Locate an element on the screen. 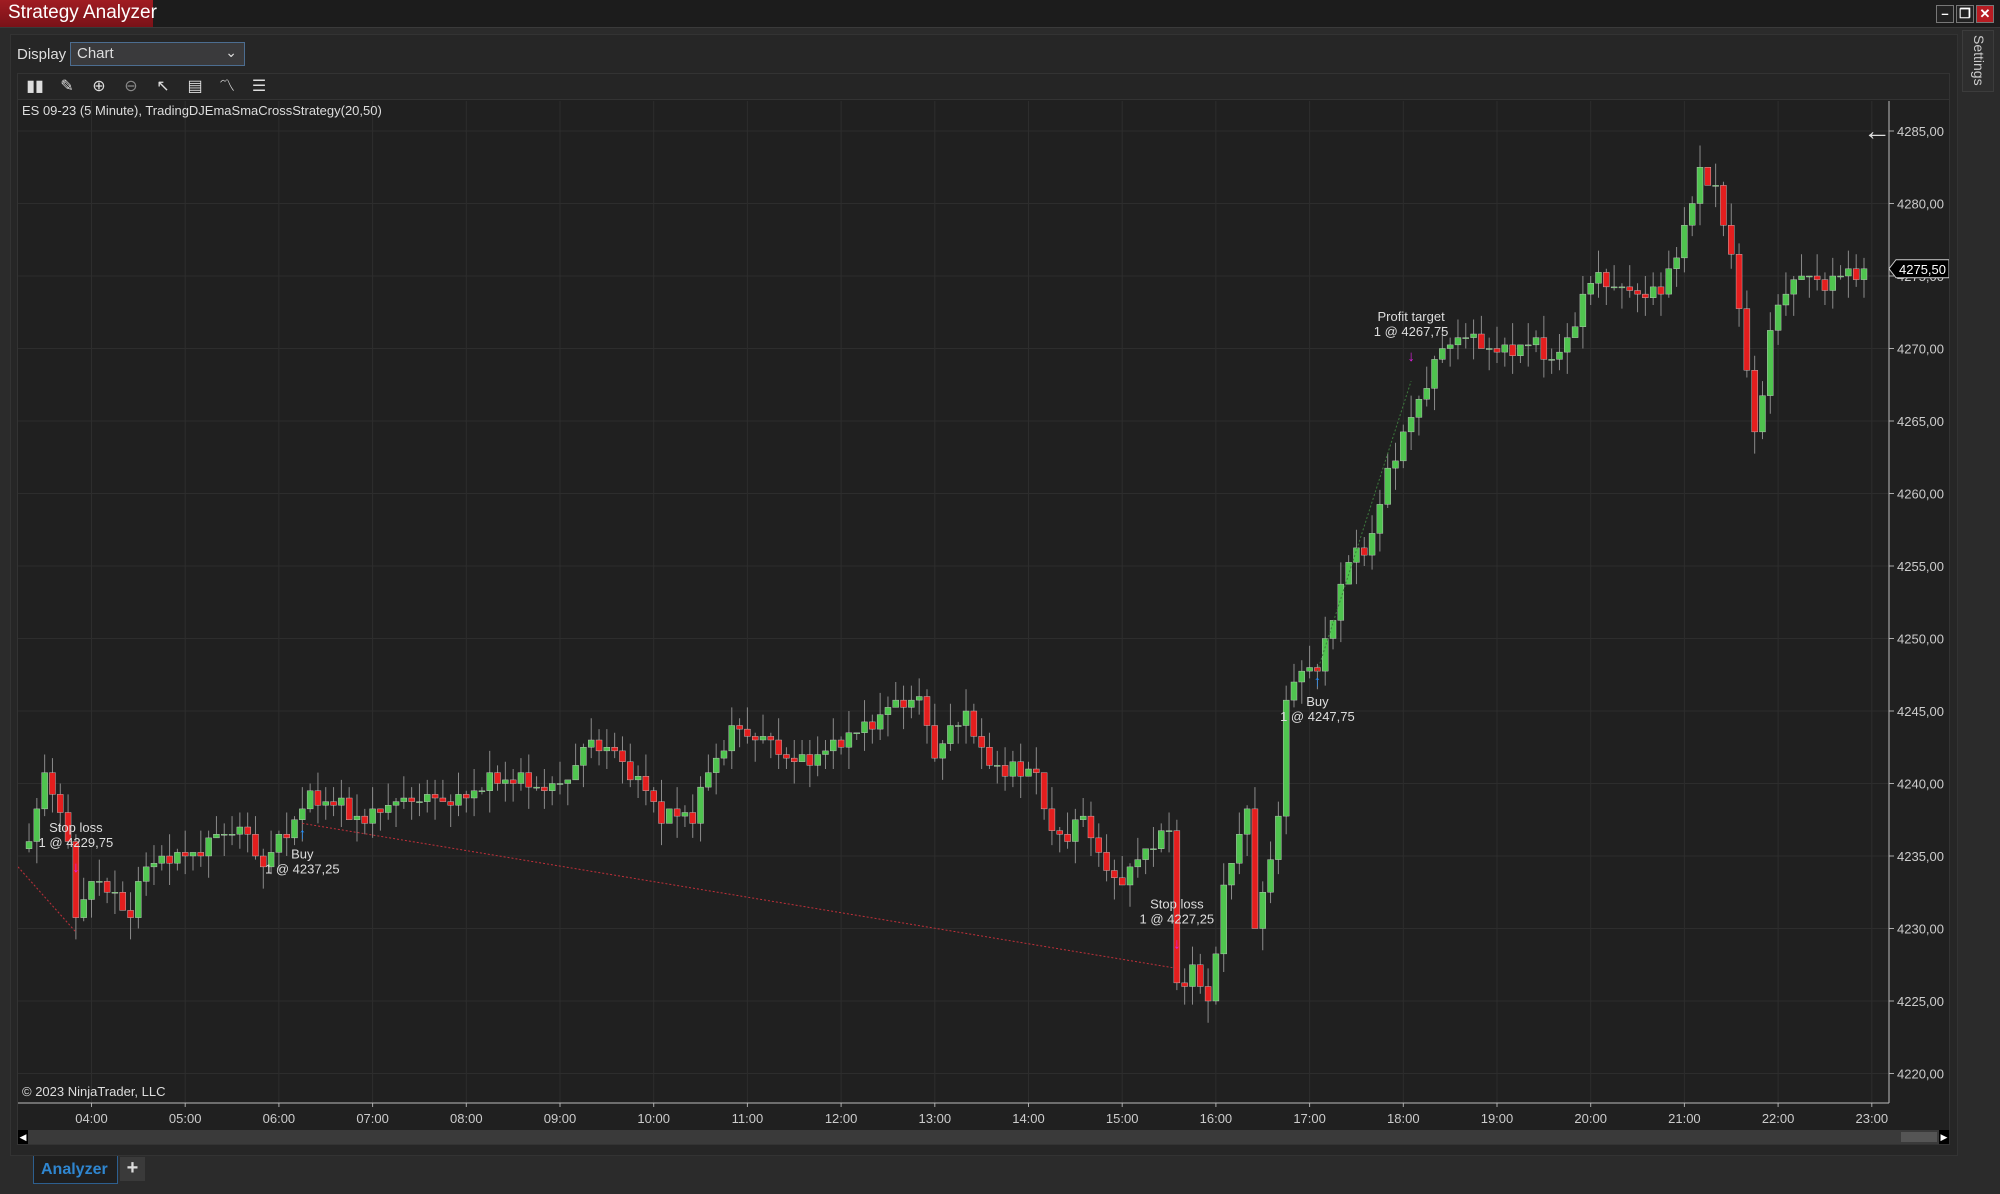  minimize-button: – is located at coordinates (1945, 14).